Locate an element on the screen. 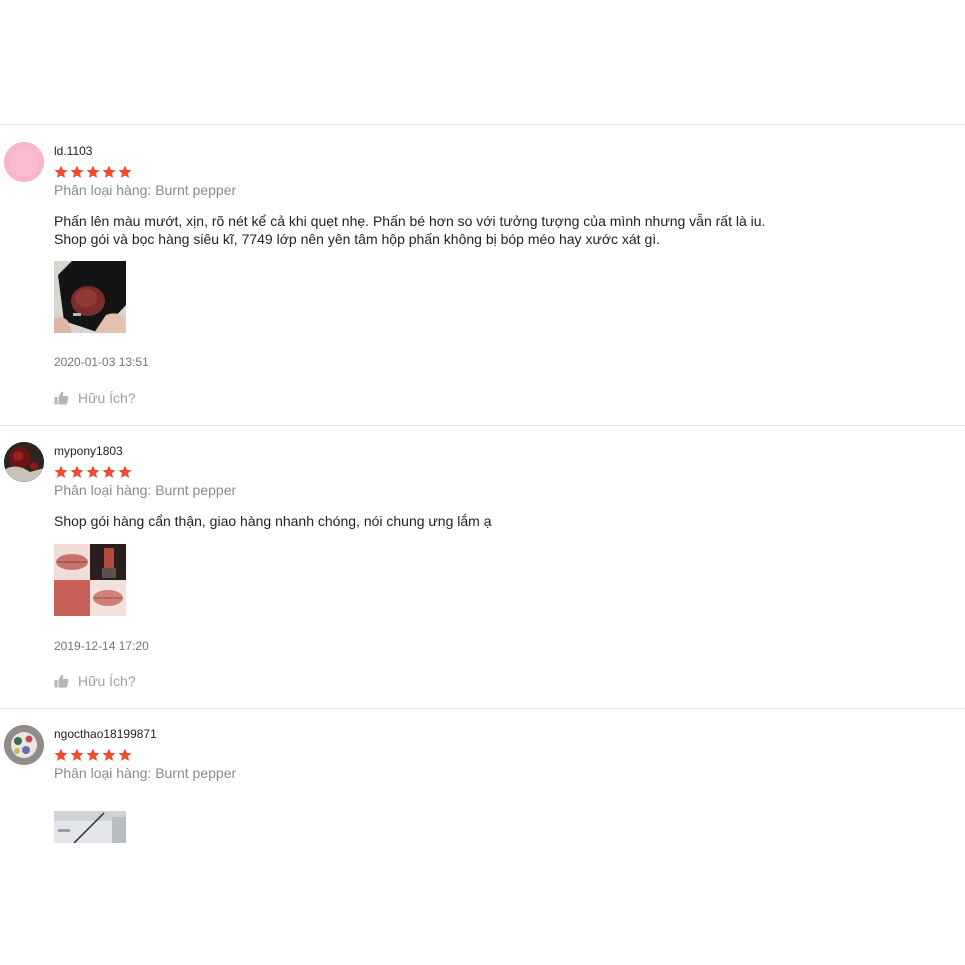 The width and height of the screenshot is (965, 965). review-username: mypony1803 is located at coordinates (88, 451).